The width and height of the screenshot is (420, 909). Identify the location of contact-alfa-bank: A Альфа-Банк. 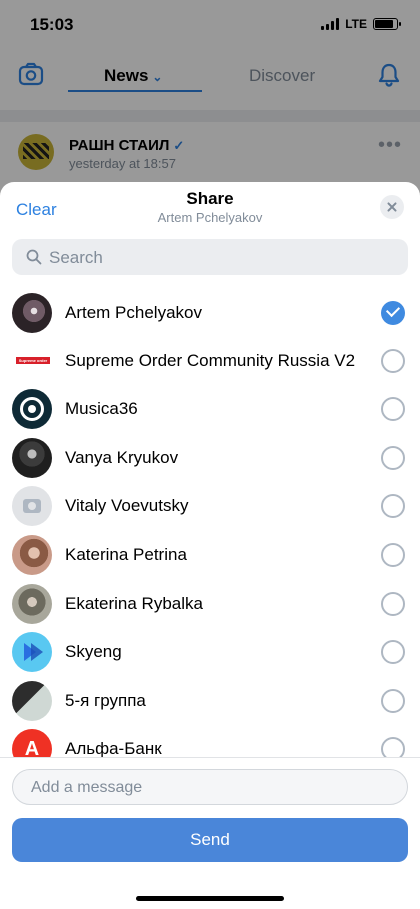
(210, 741).